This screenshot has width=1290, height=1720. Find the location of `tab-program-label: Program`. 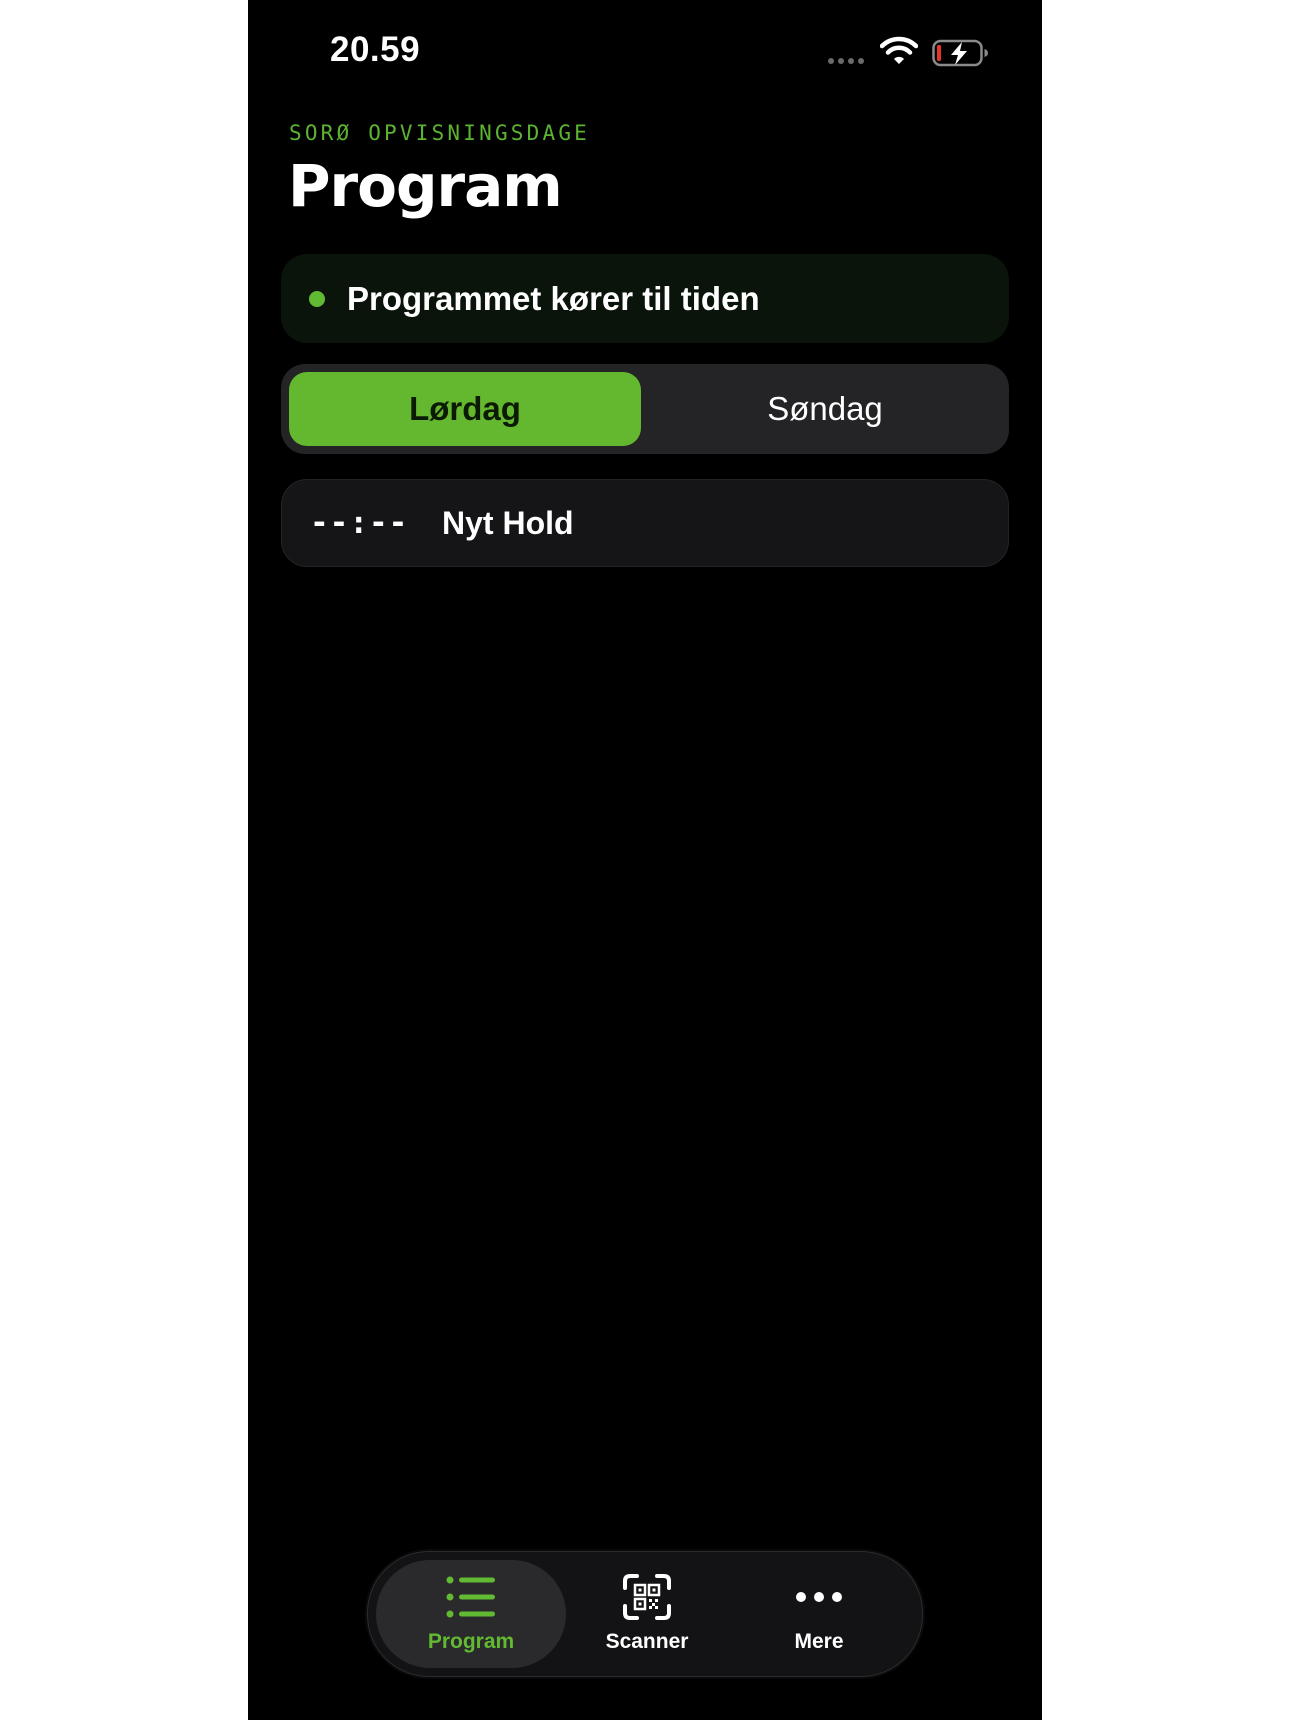

tab-program-label: Program is located at coordinates (471, 1641).